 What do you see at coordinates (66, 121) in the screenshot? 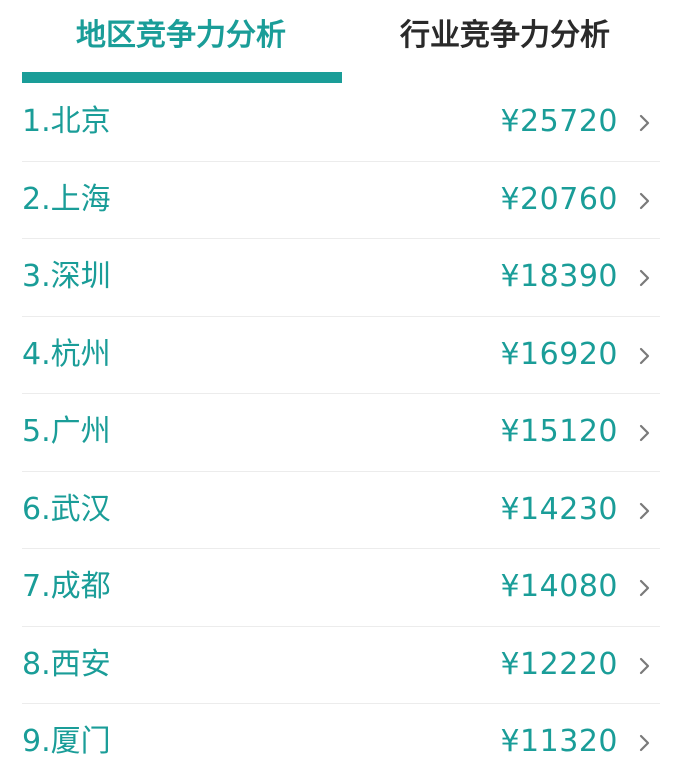
I see `list-item-label: 1.北京` at bounding box center [66, 121].